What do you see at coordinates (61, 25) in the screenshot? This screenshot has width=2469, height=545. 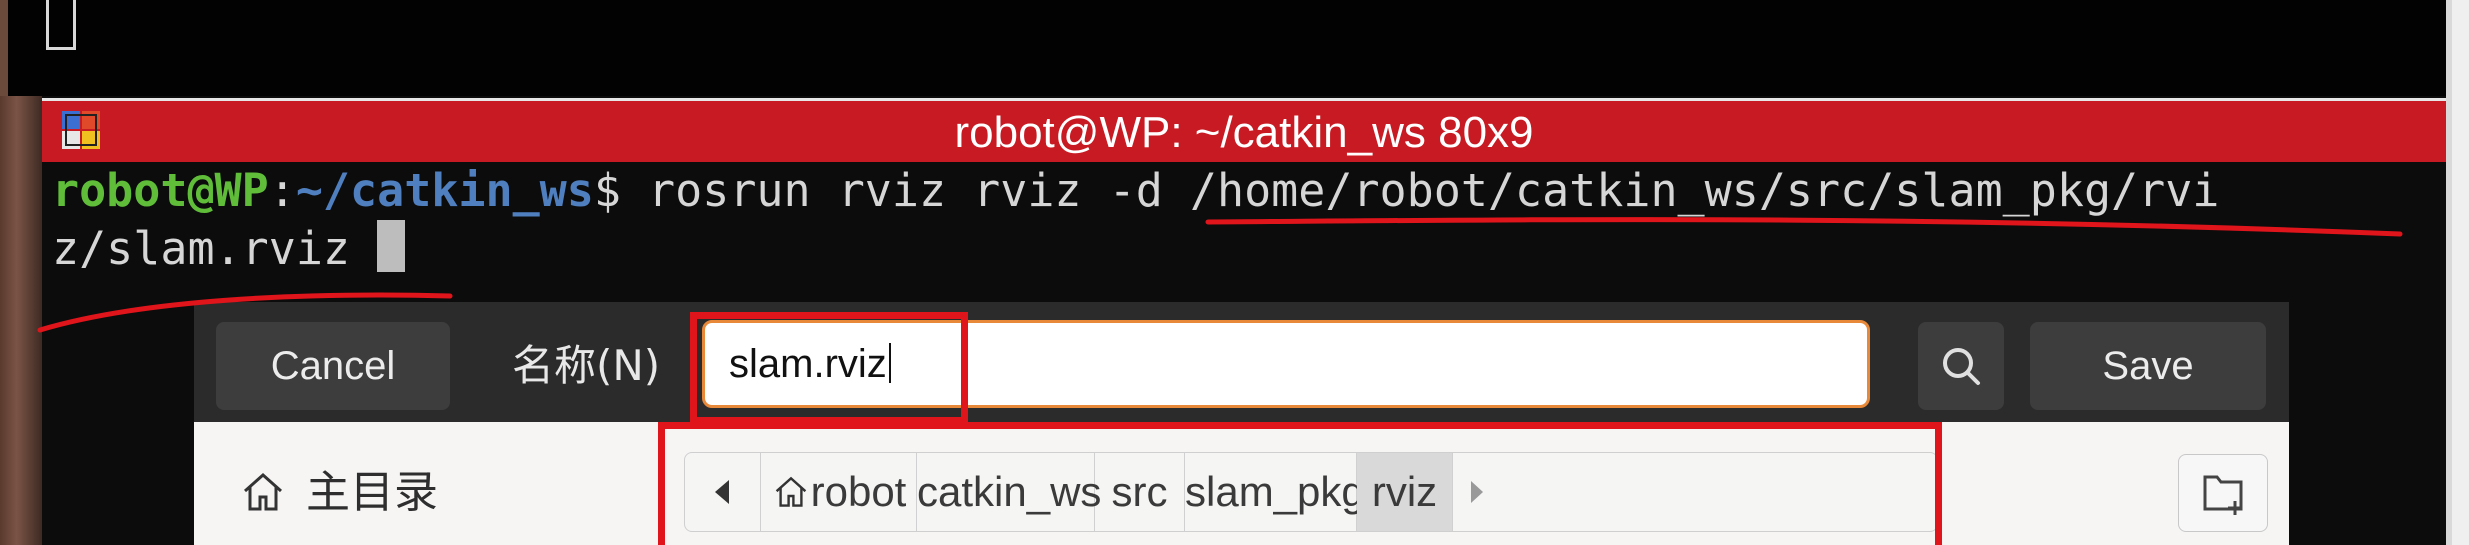 I see `background-cursor` at bounding box center [61, 25].